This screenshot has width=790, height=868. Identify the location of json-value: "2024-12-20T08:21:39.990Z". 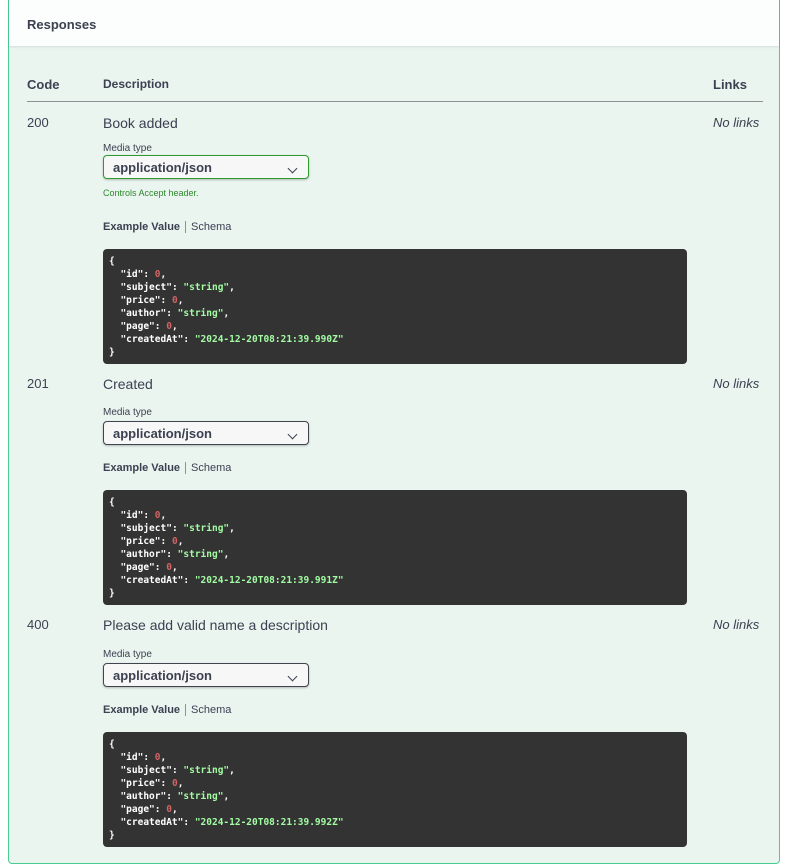
(269, 339).